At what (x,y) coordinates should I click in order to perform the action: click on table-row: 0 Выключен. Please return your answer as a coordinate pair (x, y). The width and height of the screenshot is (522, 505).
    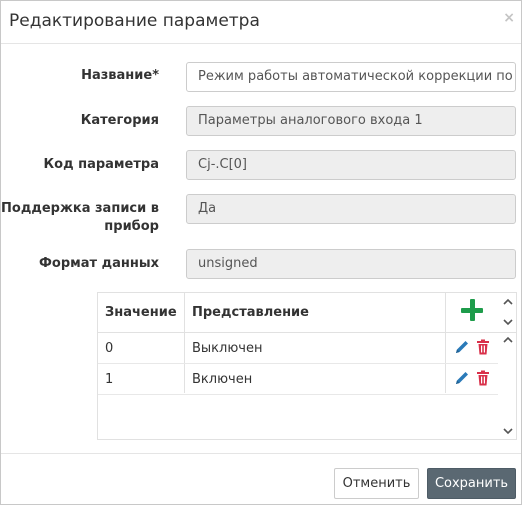
    Looking at the image, I should click on (298, 348).